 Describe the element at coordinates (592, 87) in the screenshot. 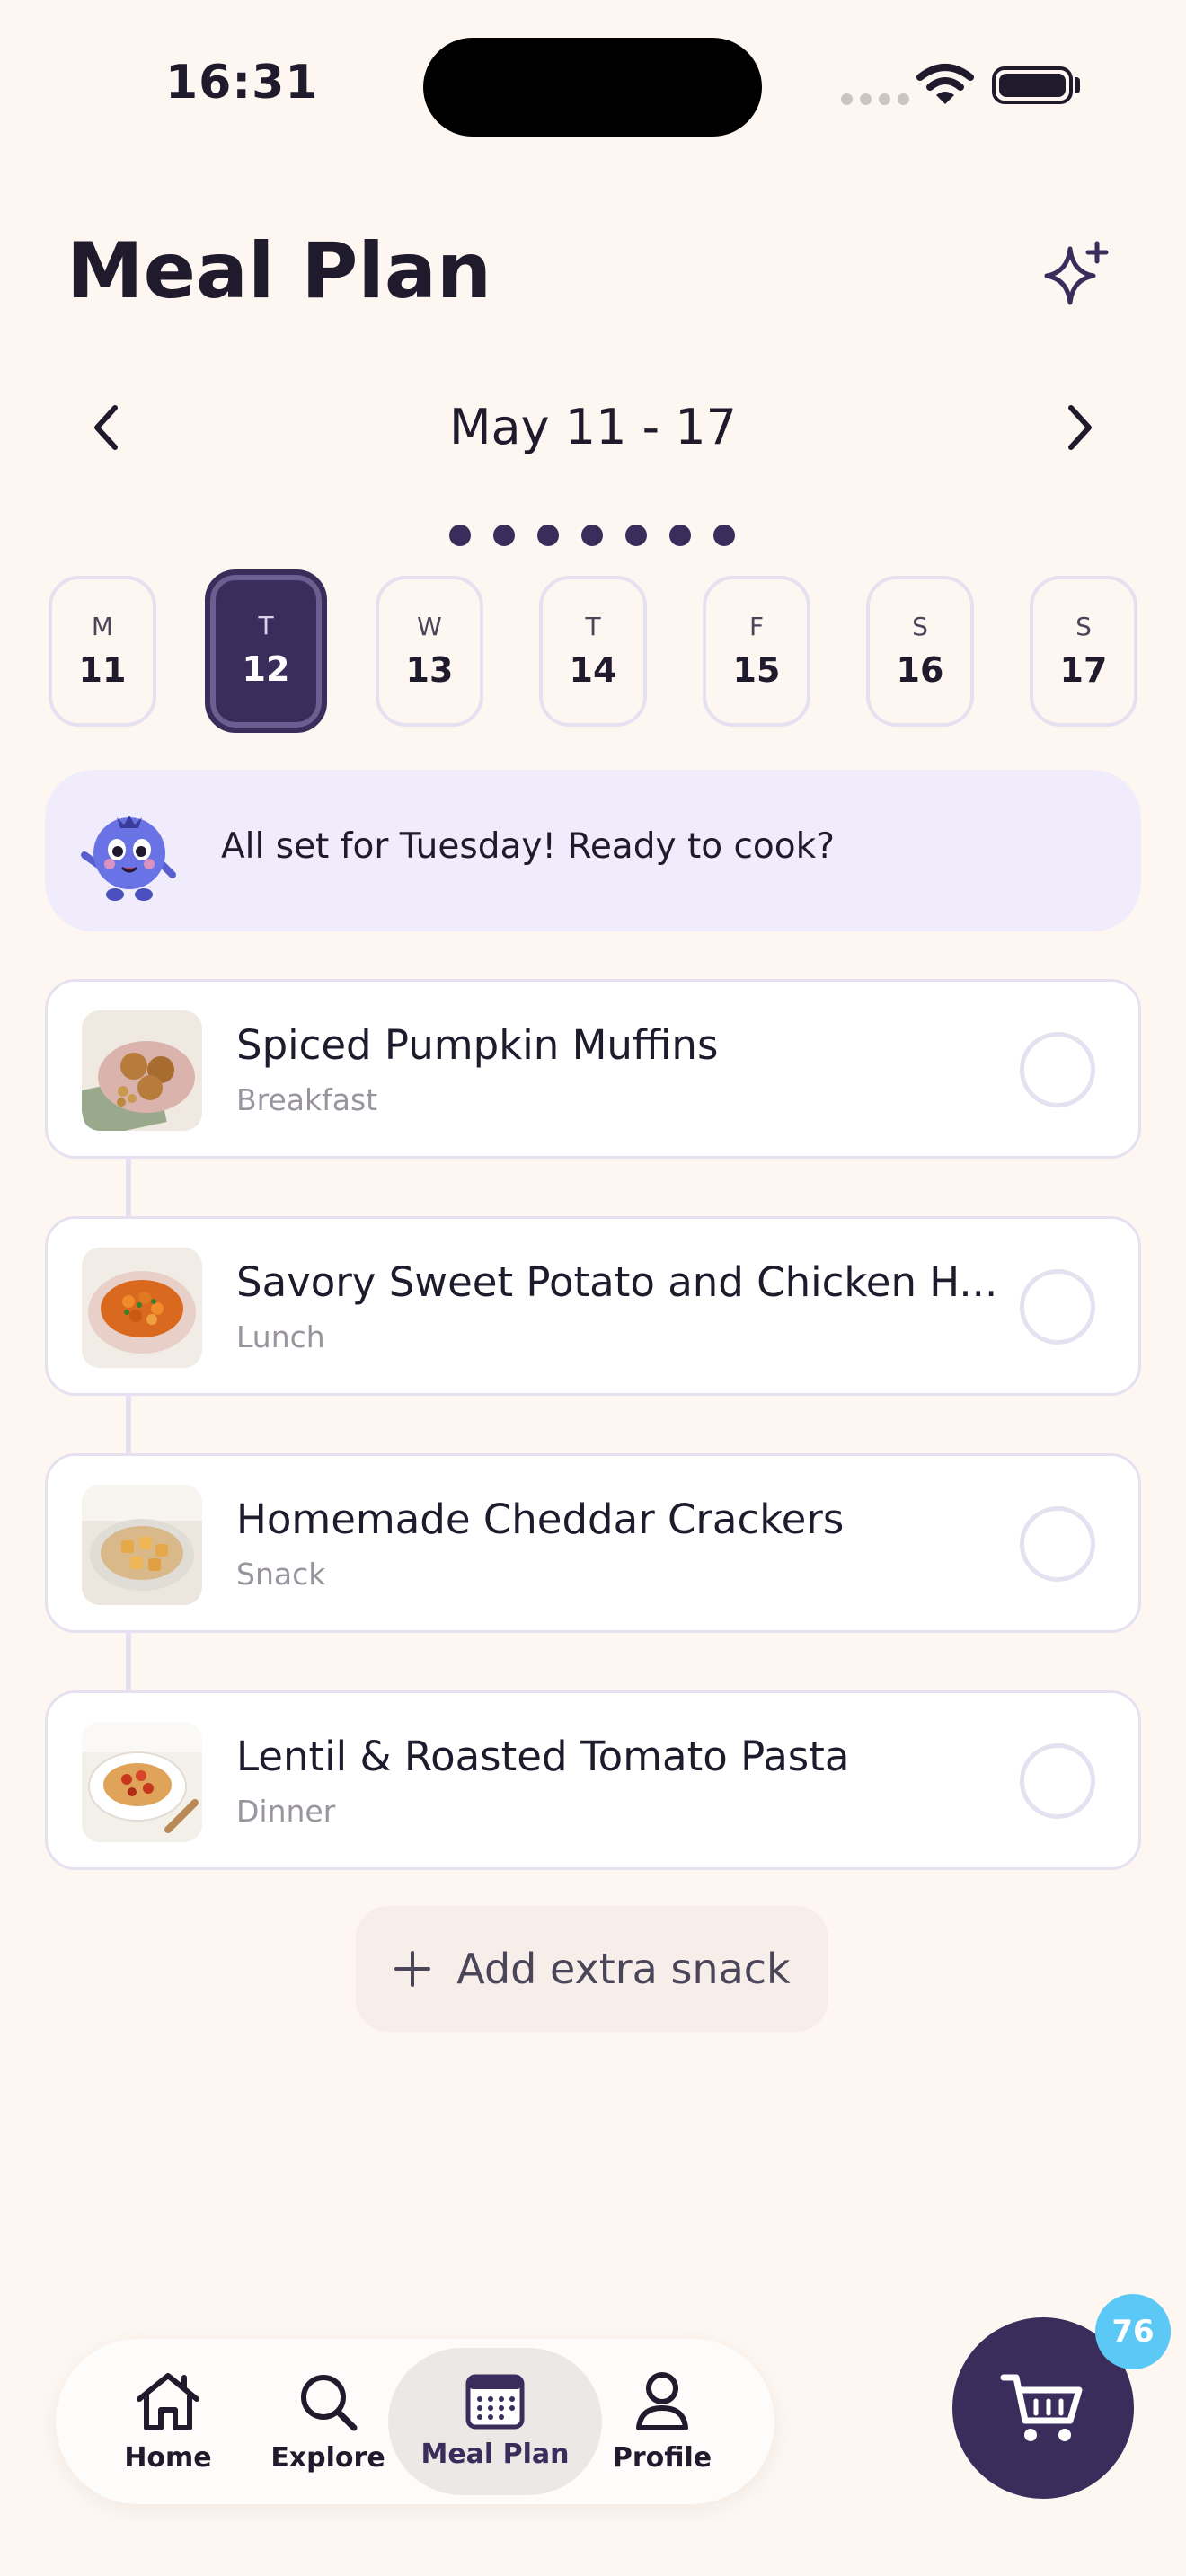

I see `dynamic-island` at that location.